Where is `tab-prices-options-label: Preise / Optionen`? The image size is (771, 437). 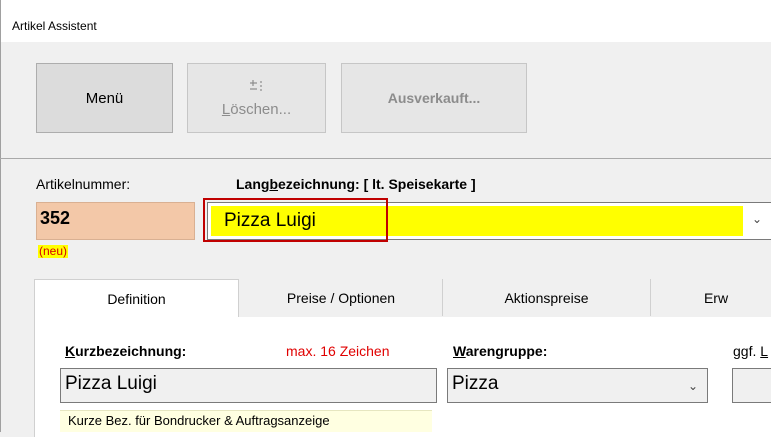 tab-prices-options-label: Preise / Optionen is located at coordinates (341, 297).